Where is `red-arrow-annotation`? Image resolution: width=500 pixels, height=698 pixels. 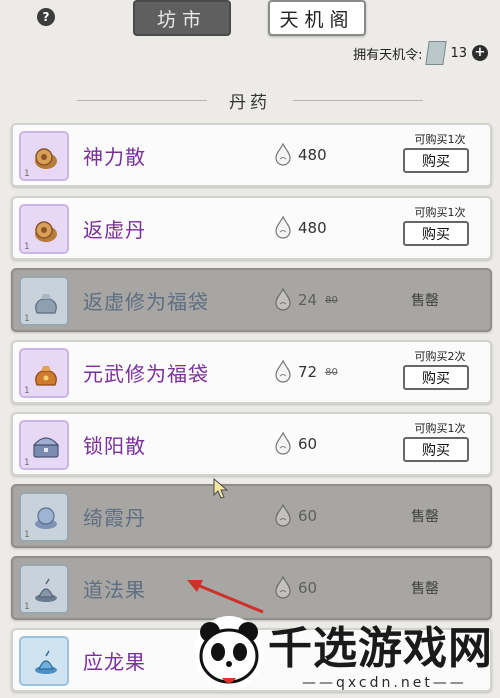 red-arrow-annotation is located at coordinates (225, 597).